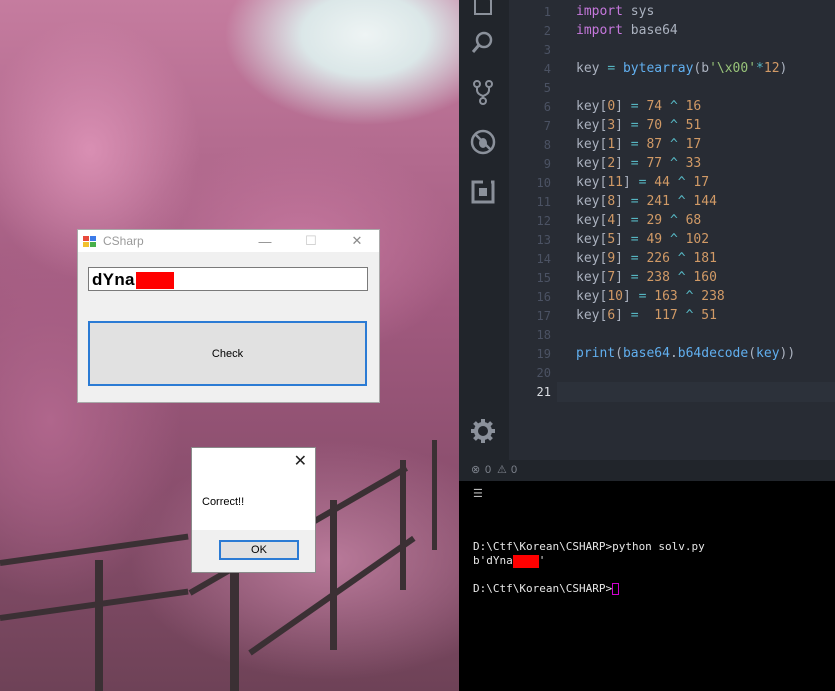 The height and width of the screenshot is (691, 835). I want to click on code-token: 102, so click(697, 239).